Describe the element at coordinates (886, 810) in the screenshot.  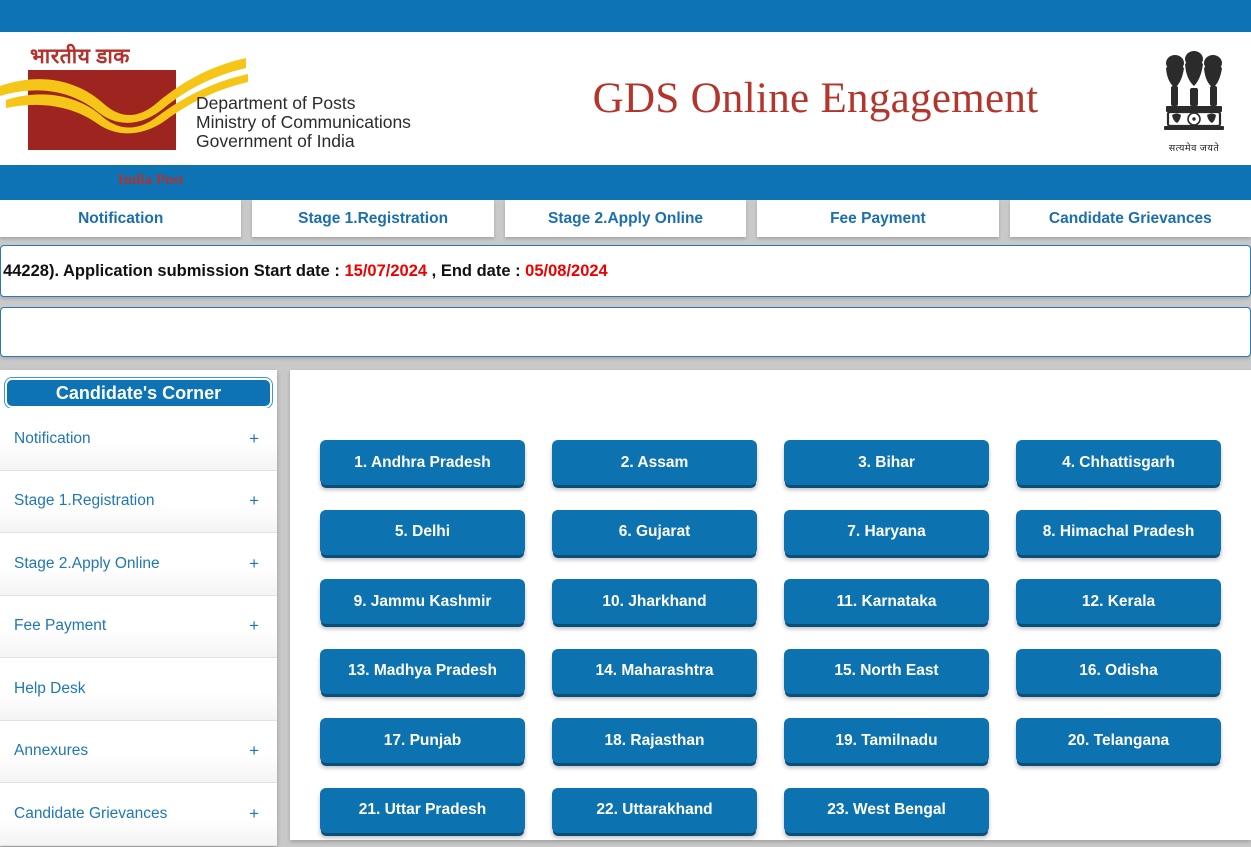
I see `state-button: 23. West Bengal` at that location.